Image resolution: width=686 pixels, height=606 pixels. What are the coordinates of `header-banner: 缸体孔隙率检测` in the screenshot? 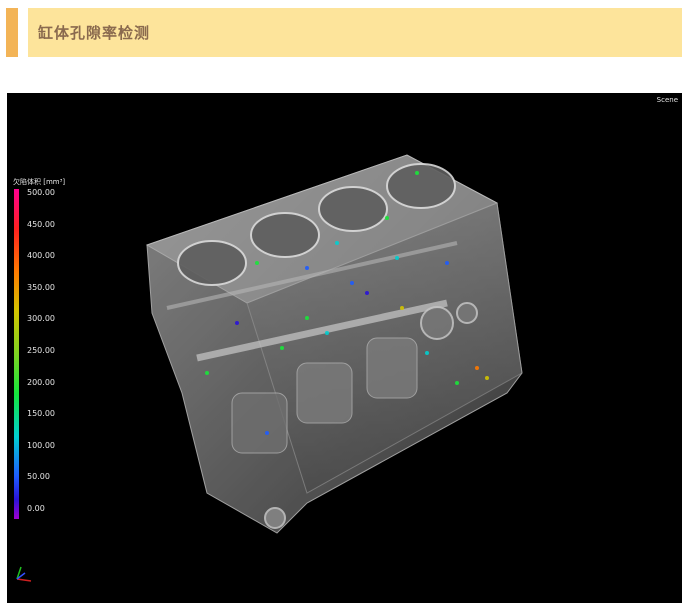 It's located at (355, 32).